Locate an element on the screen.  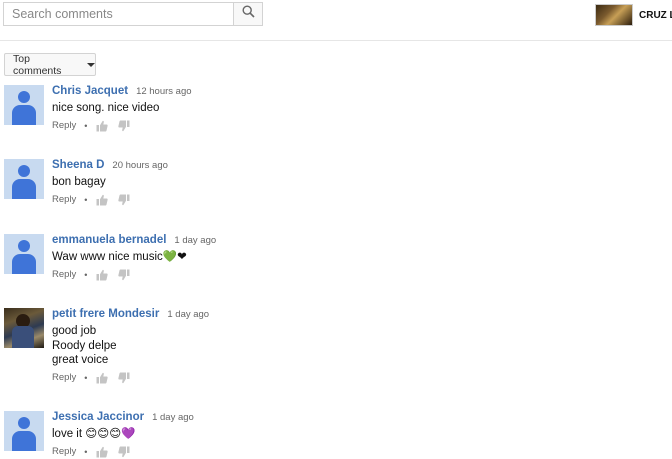
comment-author: Chris Jacquet is located at coordinates (90, 91).